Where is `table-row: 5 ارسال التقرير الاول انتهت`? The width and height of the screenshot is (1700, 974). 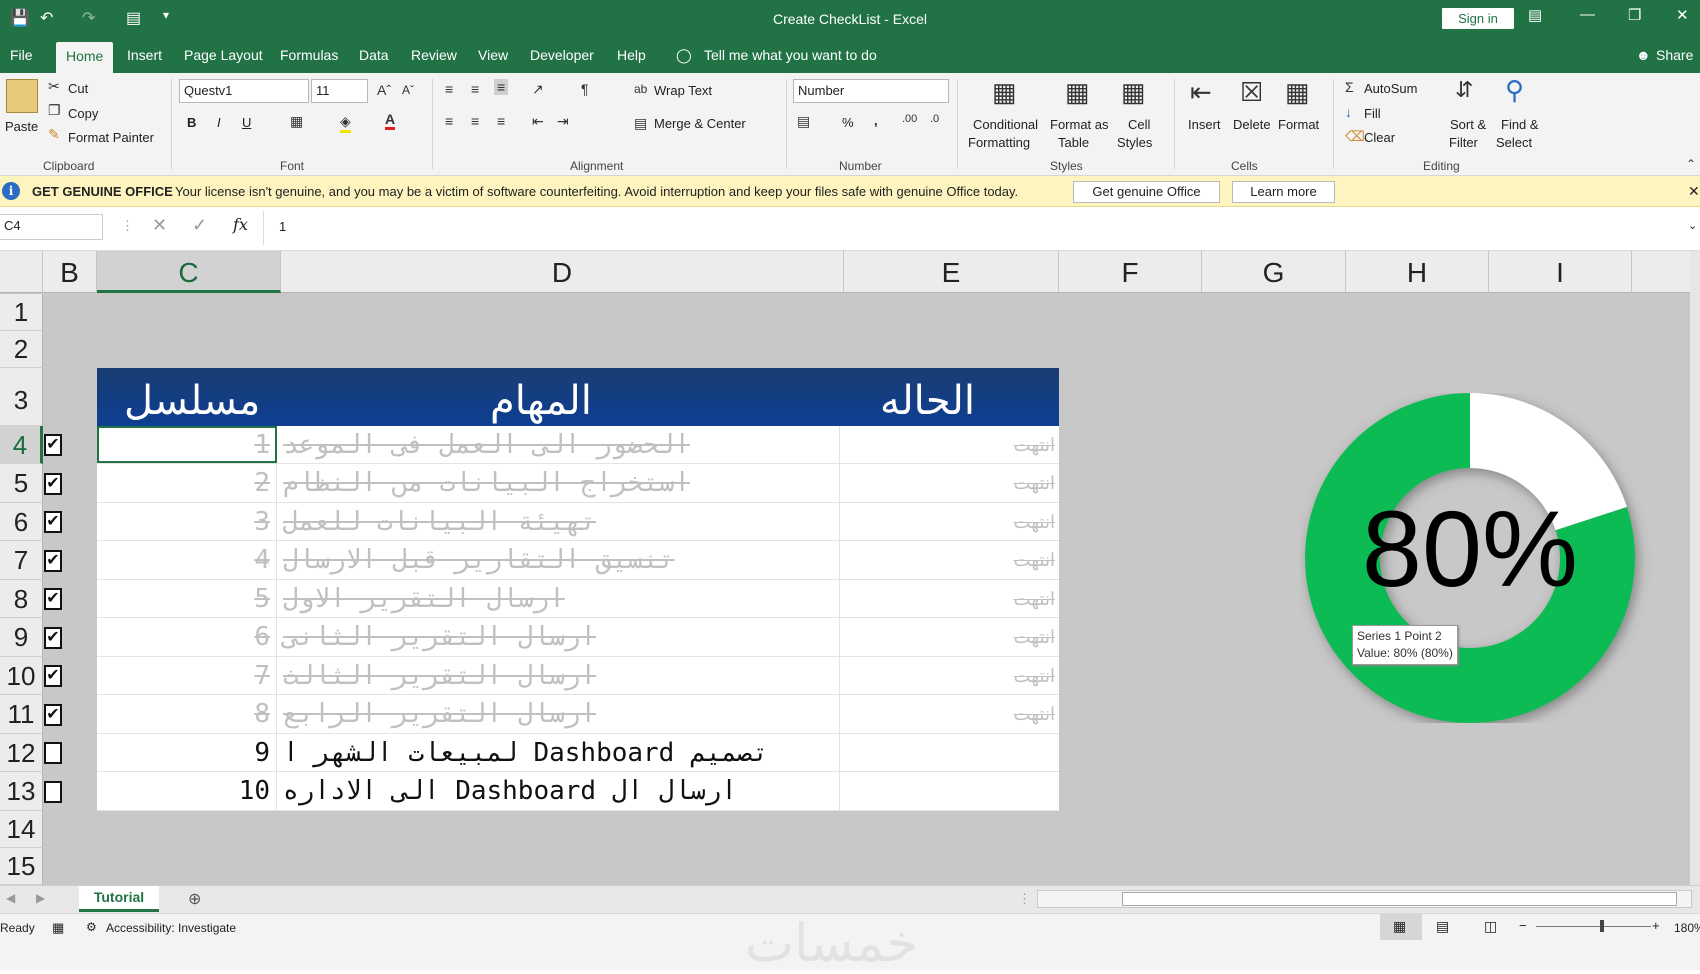
table-row: 5 ارسال التقرير الاول انتهت is located at coordinates (578, 599).